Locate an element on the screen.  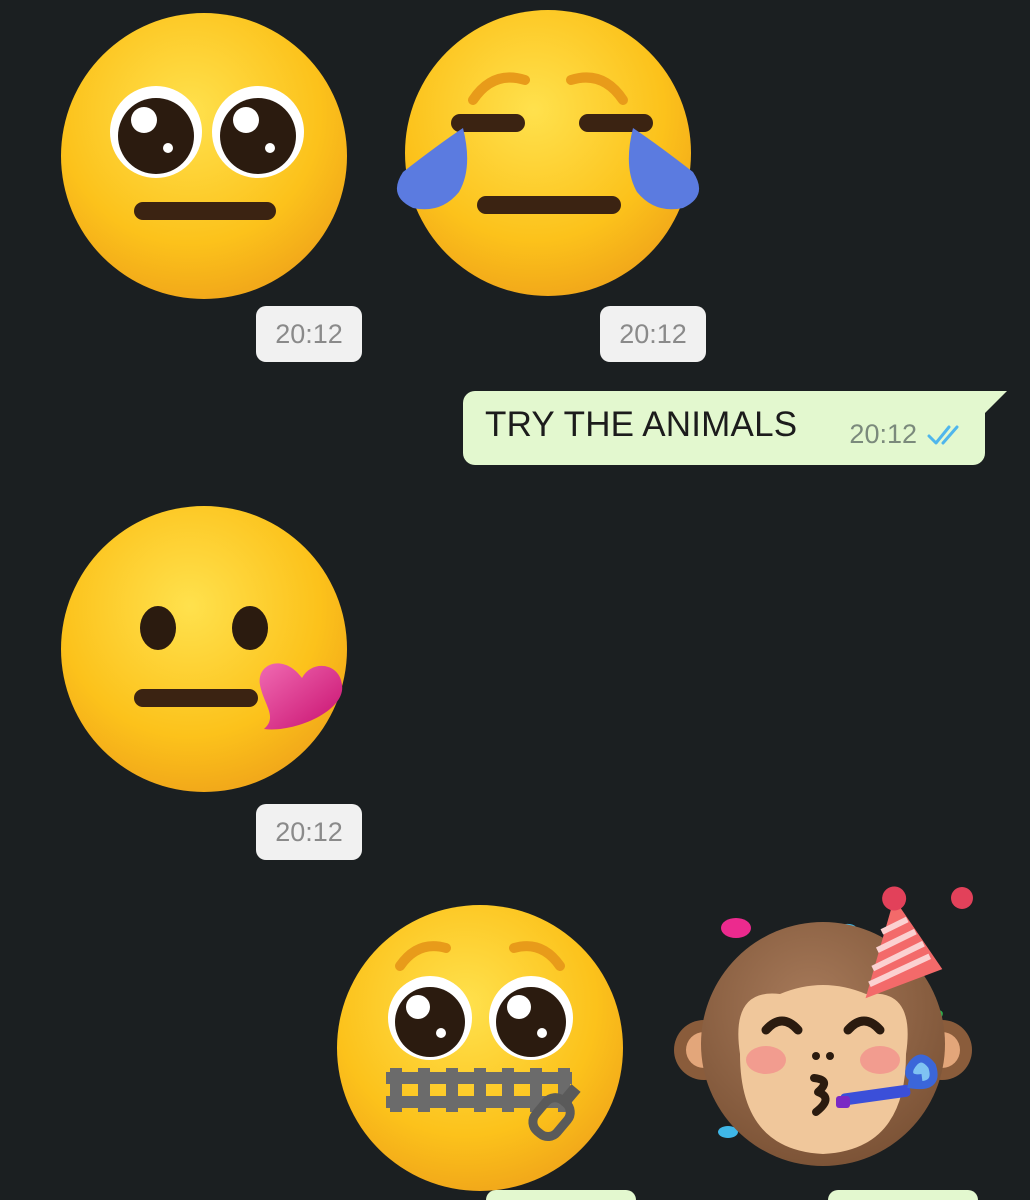
emoji-party-monkey-icon is located at coordinates (823, 1026).